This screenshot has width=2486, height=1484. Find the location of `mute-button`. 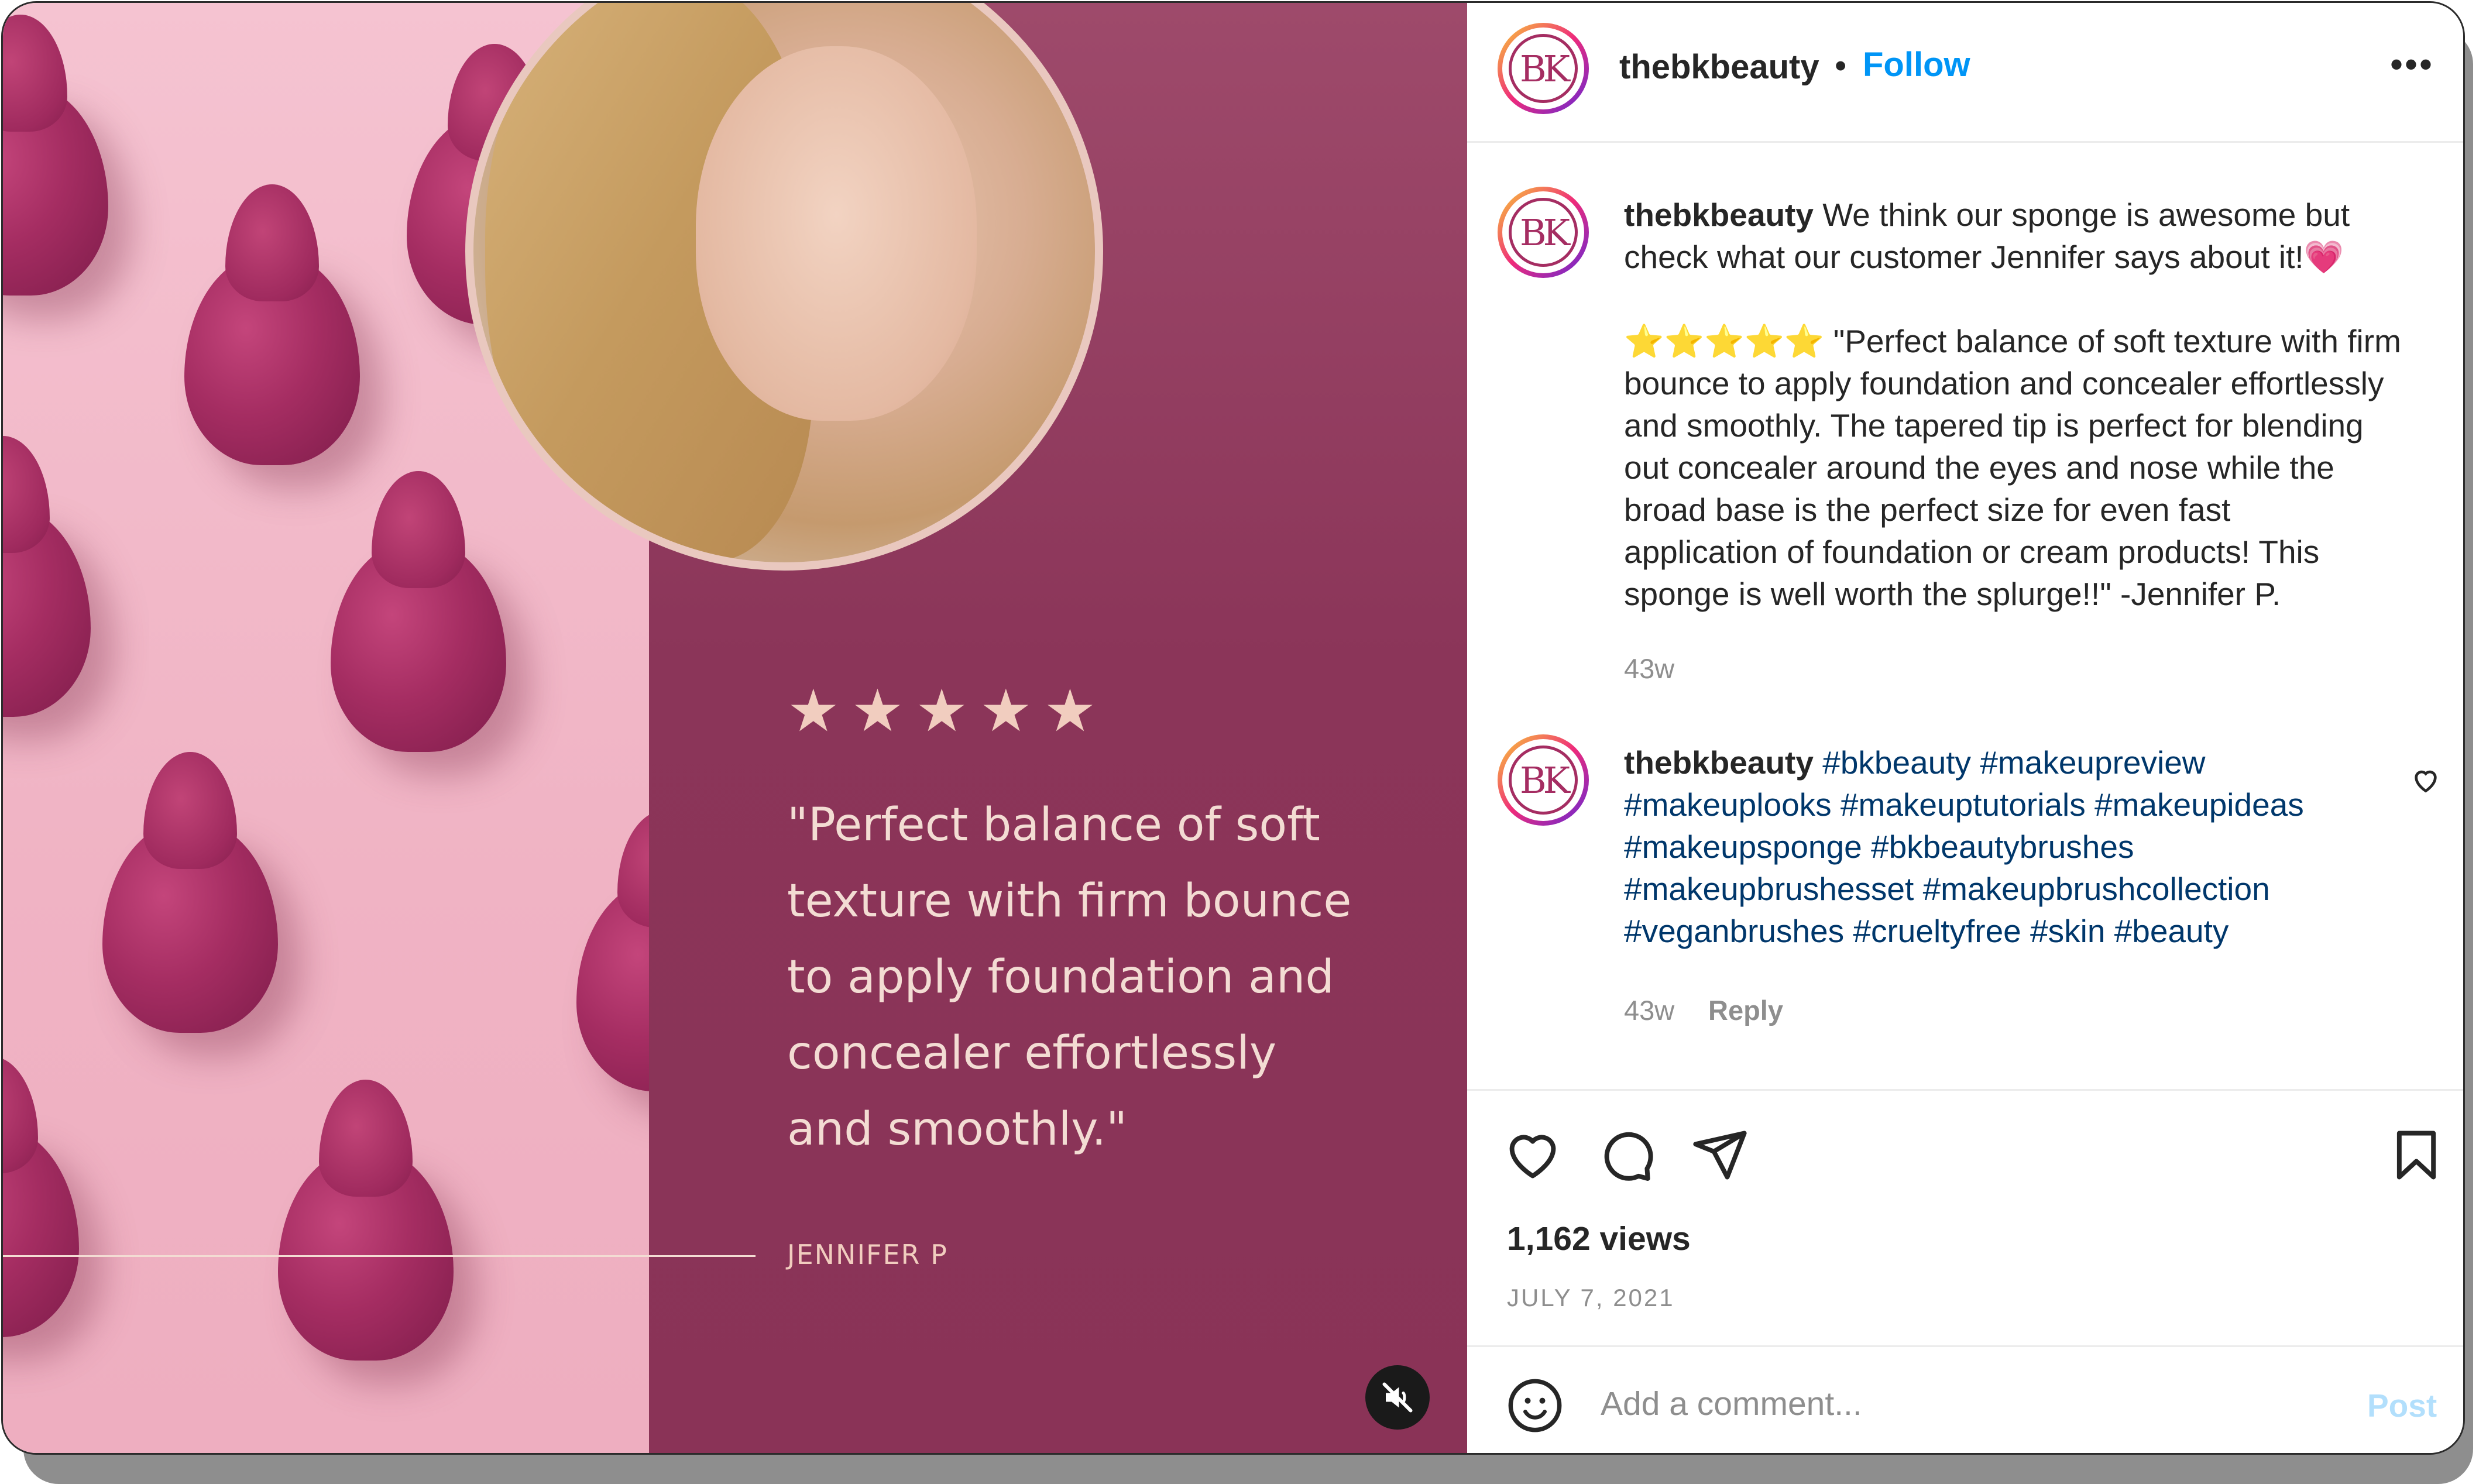

mute-button is located at coordinates (1397, 1397).